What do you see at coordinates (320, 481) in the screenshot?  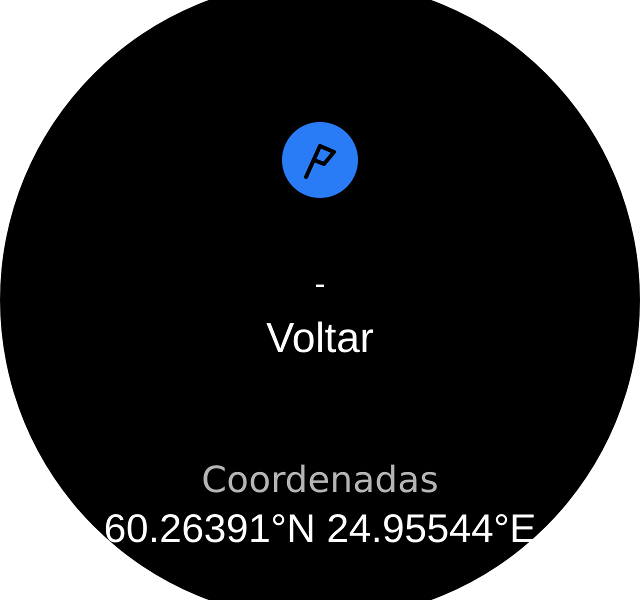 I see `coordinates-label: Coordenadas` at bounding box center [320, 481].